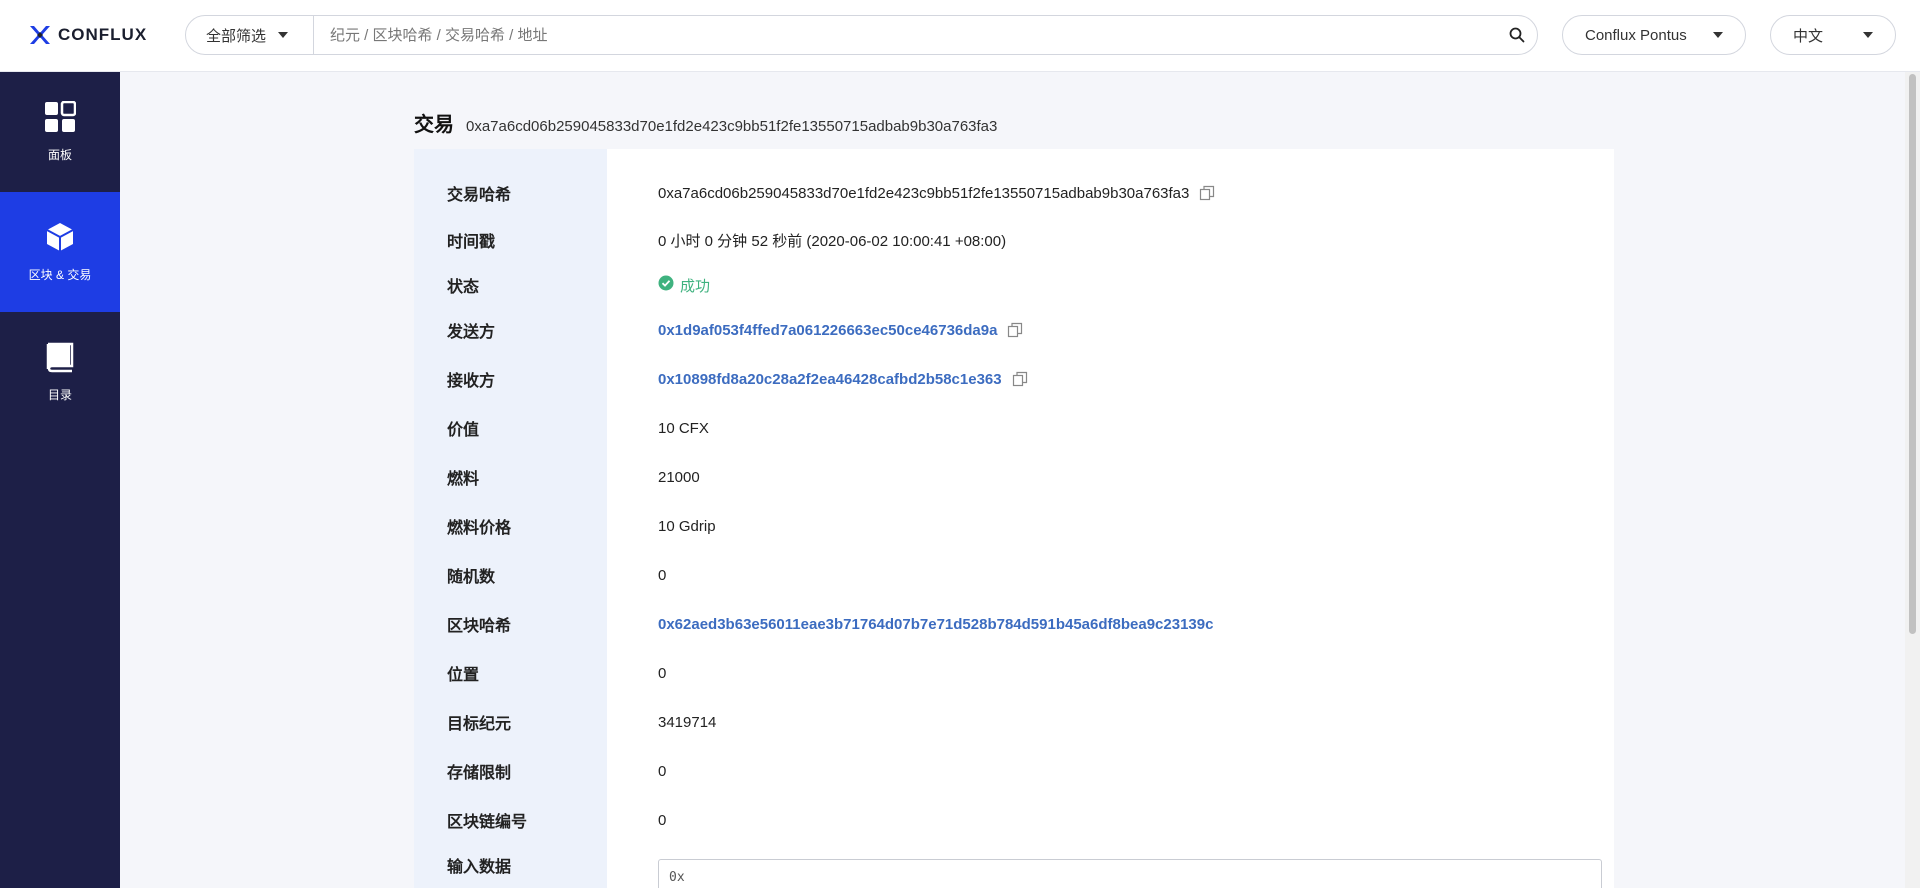 Image resolution: width=1920 pixels, height=888 pixels. I want to click on dashboard-icon, so click(60, 118).